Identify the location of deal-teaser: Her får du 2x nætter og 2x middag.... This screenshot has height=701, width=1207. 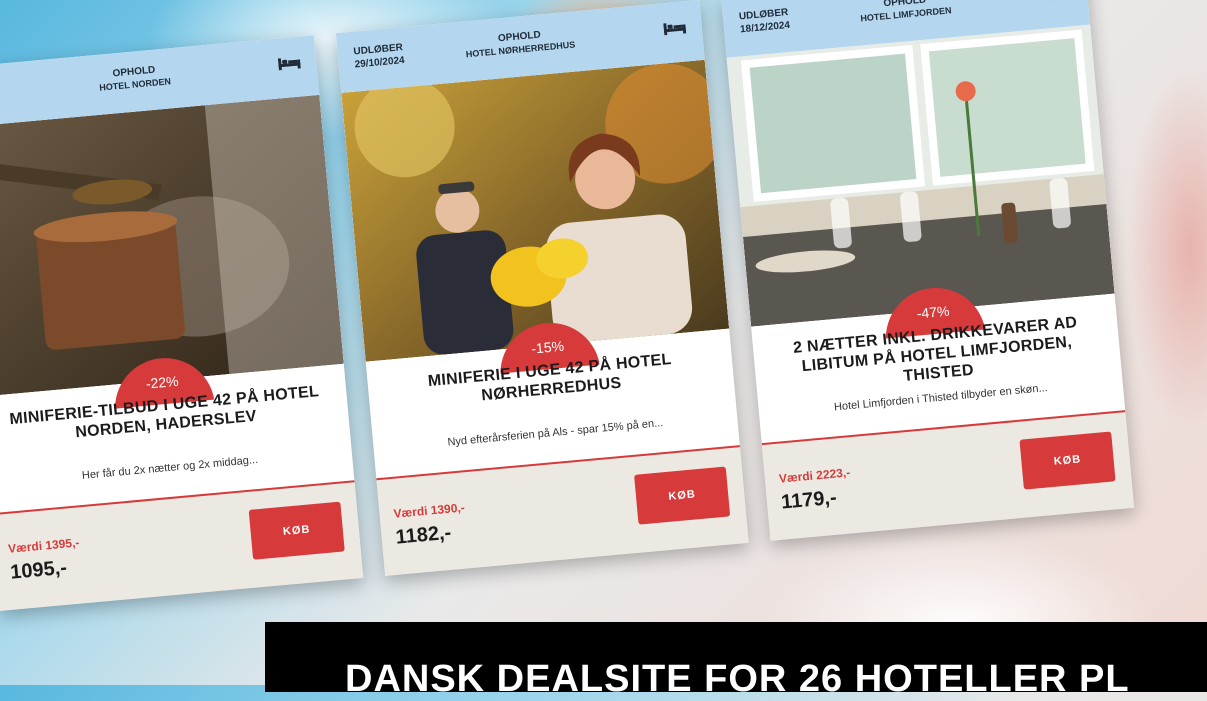
(170, 468).